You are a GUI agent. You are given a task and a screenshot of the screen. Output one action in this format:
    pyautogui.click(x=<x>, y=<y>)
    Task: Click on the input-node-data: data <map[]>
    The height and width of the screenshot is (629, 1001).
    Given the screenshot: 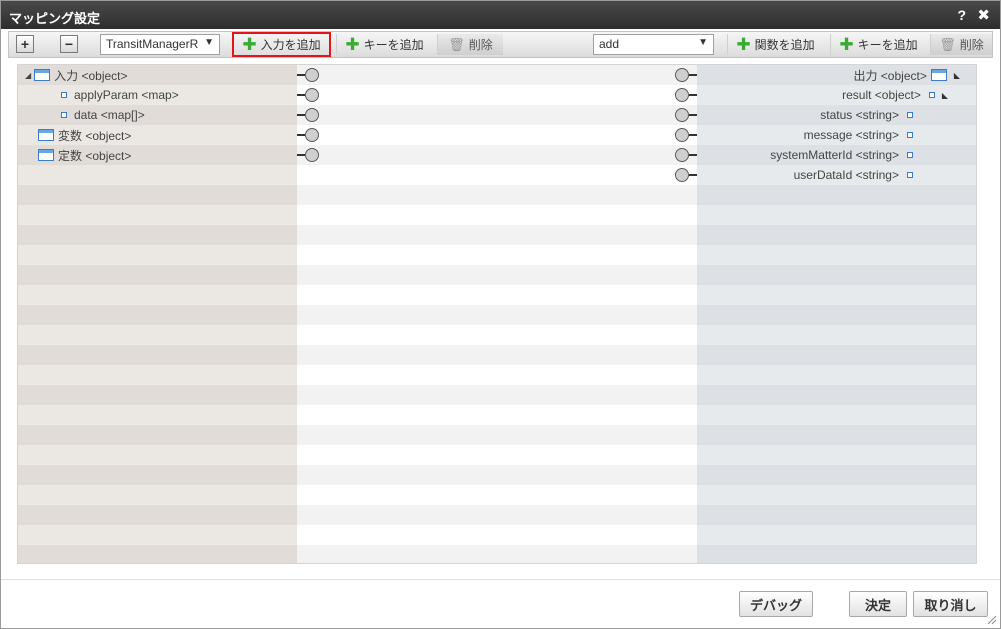 What is the action you would take?
    pyautogui.click(x=103, y=115)
    